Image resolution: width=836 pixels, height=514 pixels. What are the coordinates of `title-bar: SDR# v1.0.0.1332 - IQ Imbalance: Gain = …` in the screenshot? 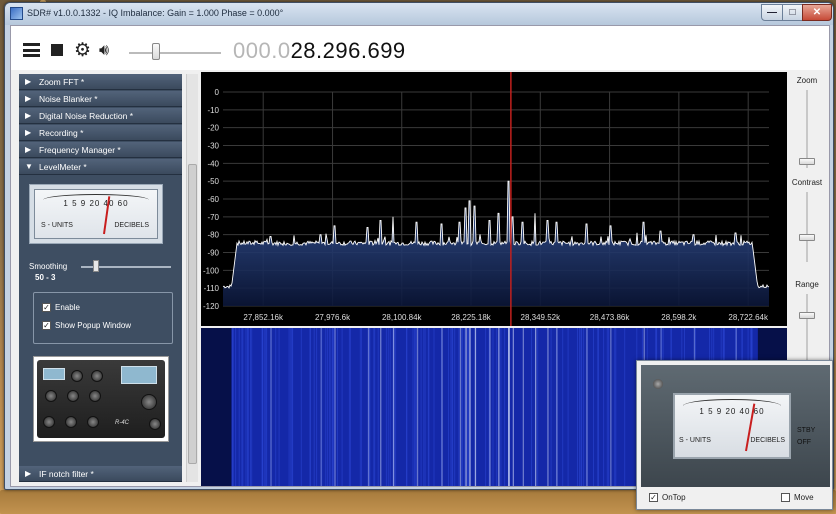 It's located at (419, 14).